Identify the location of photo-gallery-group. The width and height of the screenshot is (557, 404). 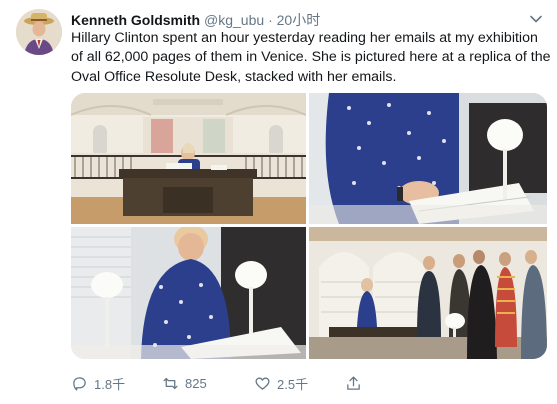
(428, 293).